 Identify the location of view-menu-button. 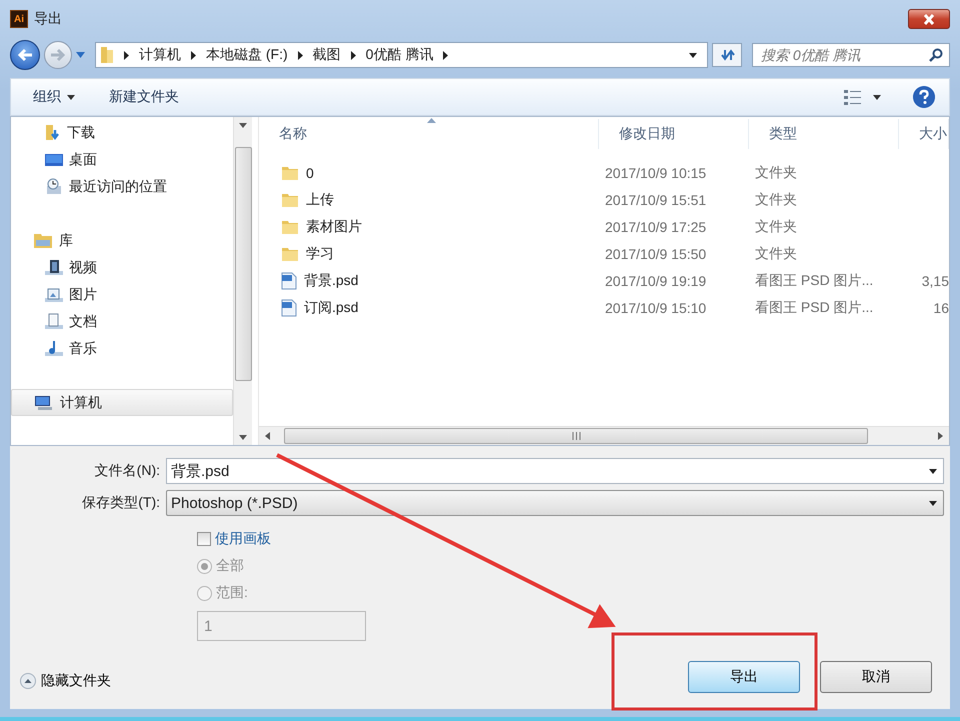
(862, 97).